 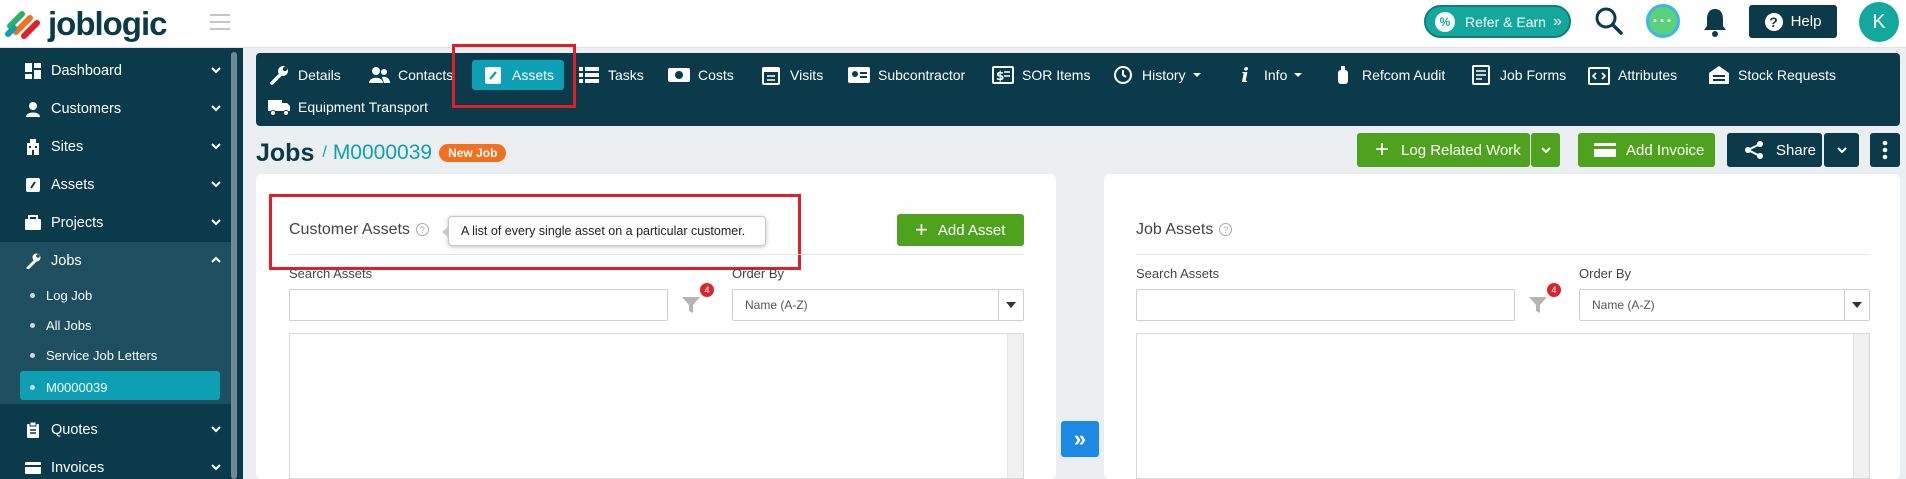 What do you see at coordinates (69, 325) in the screenshot?
I see `sidebar-subitem-label: All Jobs` at bounding box center [69, 325].